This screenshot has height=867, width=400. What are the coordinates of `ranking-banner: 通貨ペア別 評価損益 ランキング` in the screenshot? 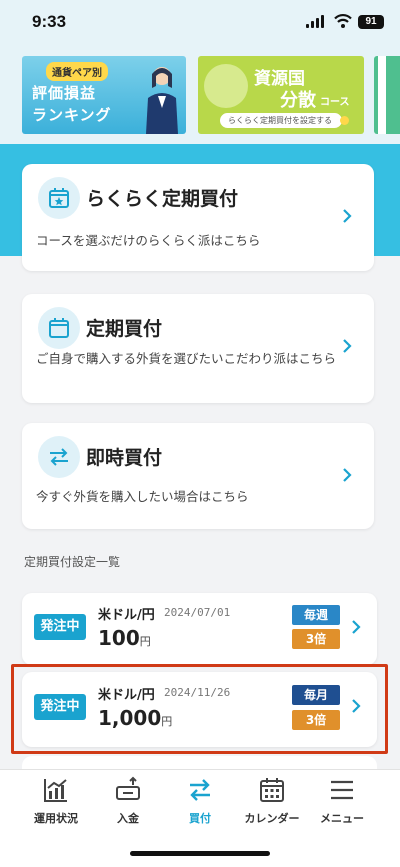 It's located at (104, 95).